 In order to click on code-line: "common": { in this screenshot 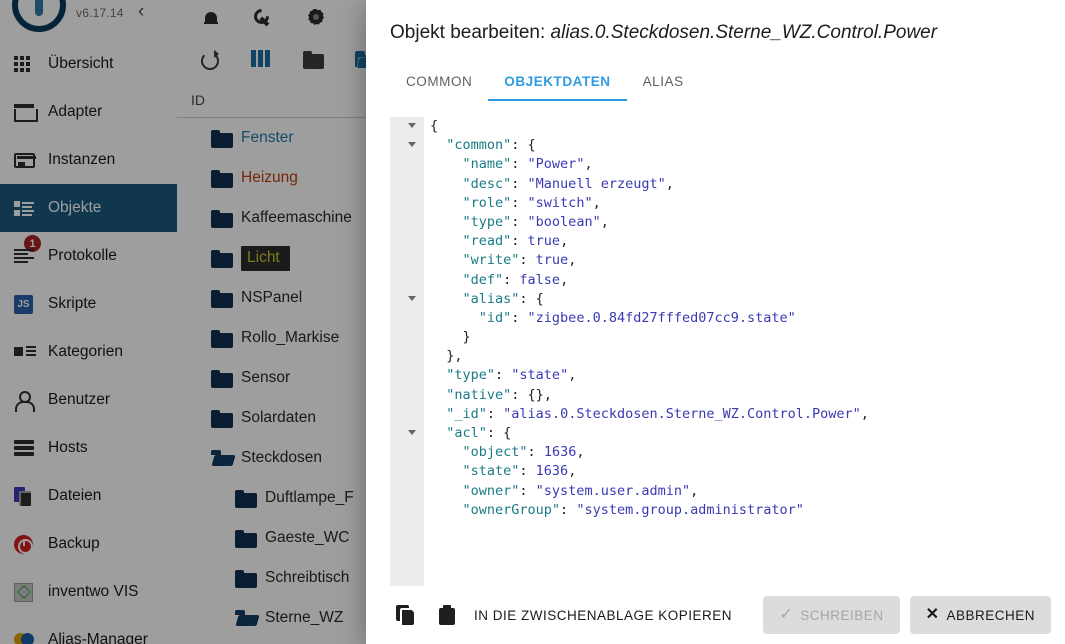, I will do `click(727, 145)`.